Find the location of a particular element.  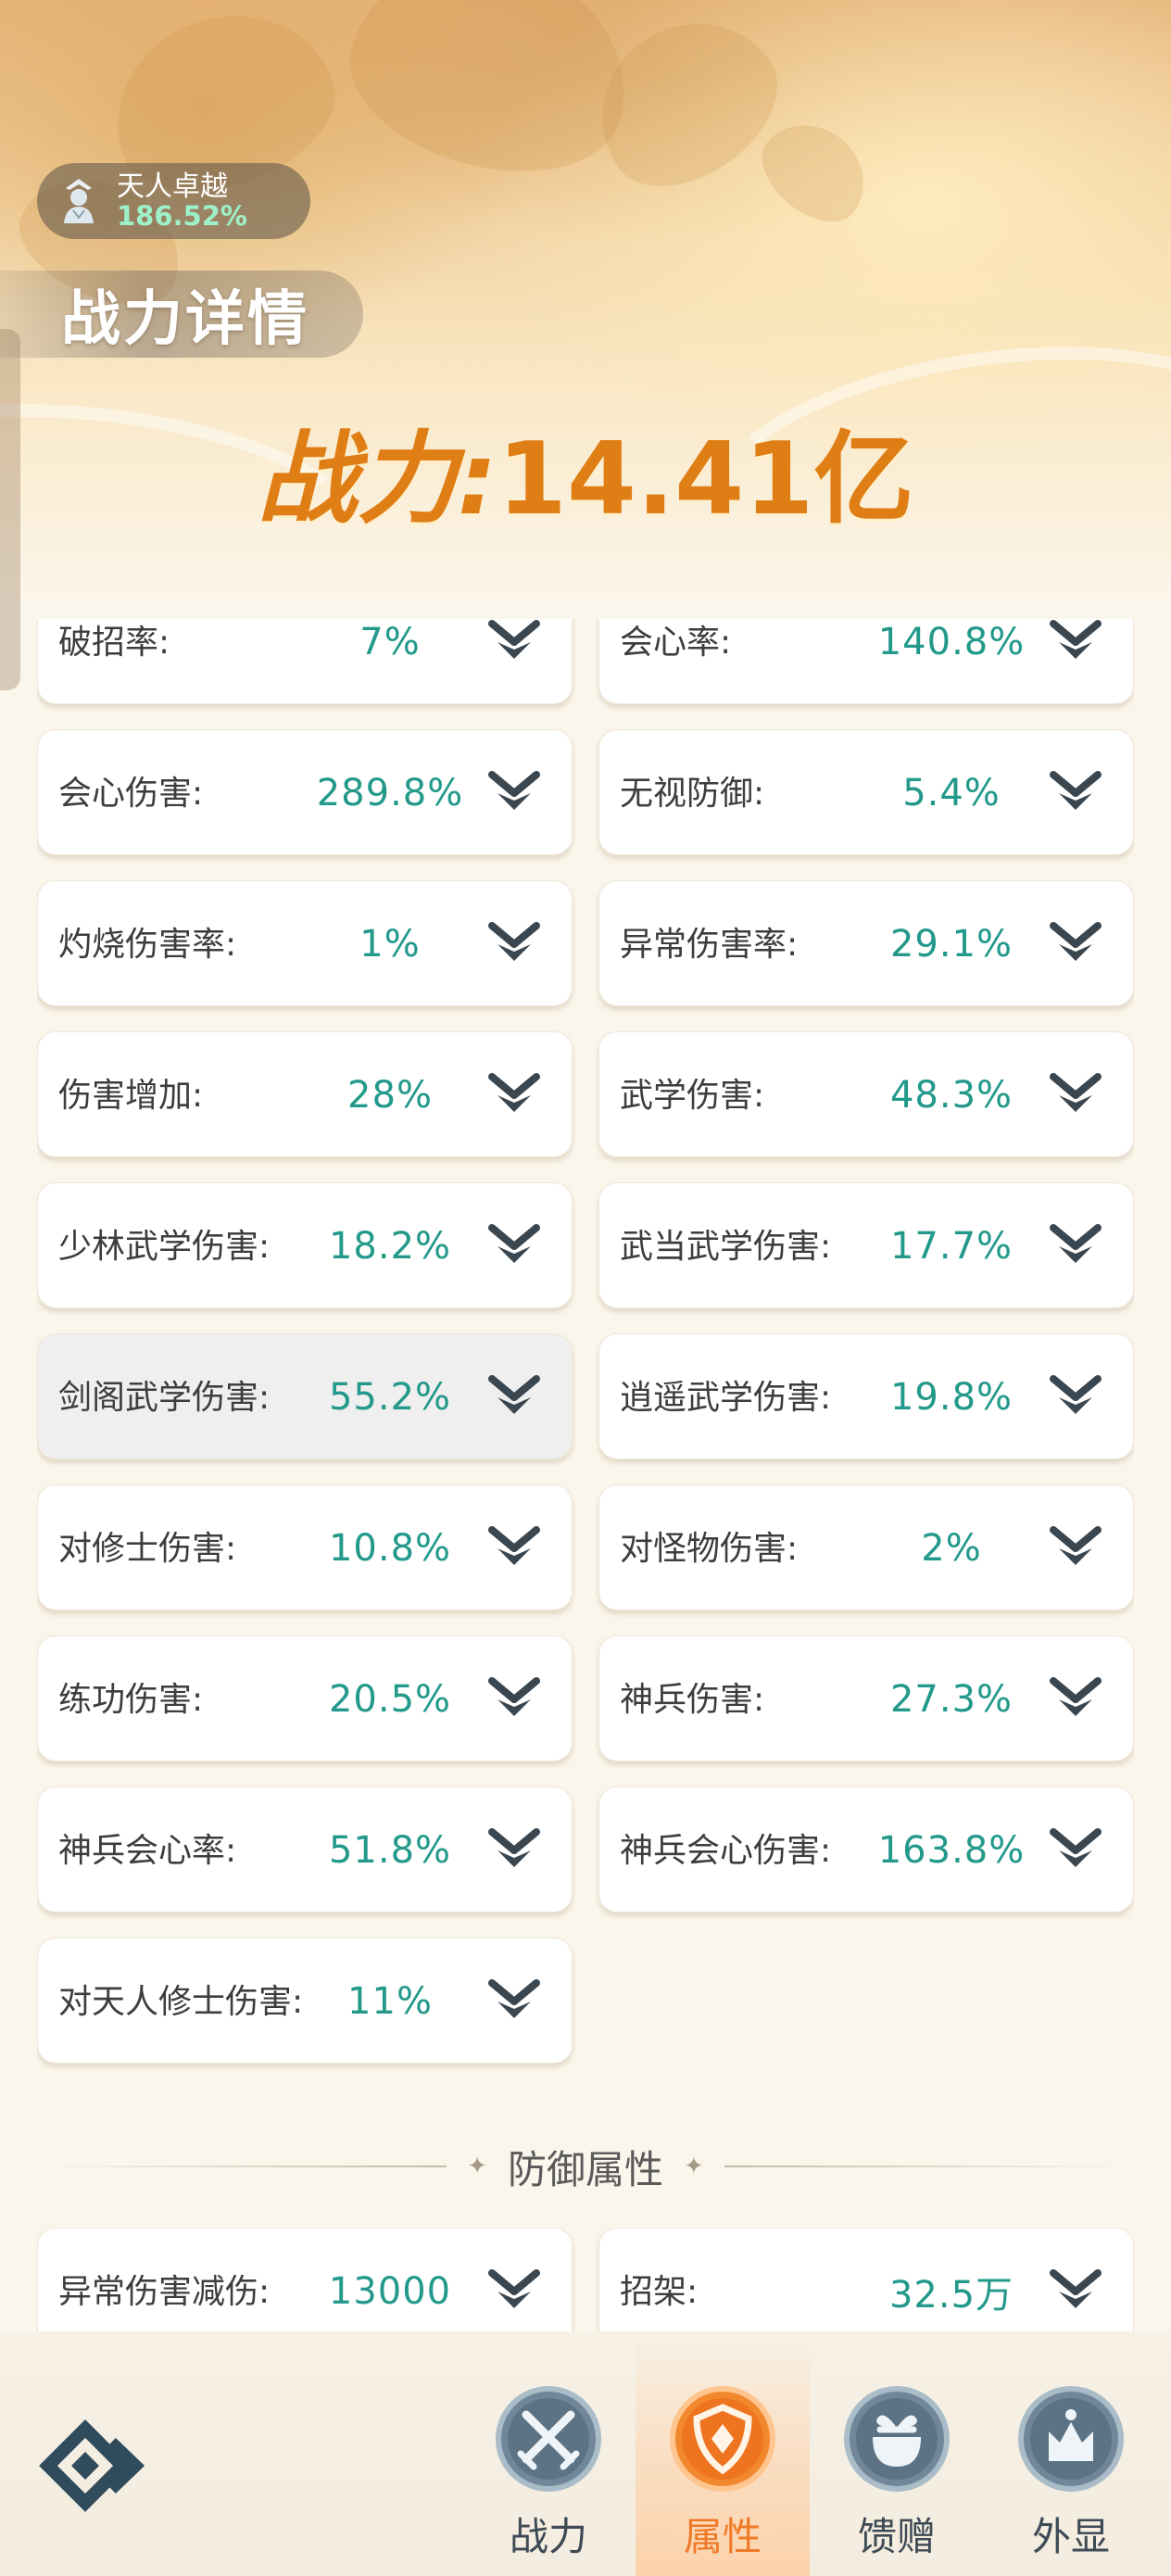

nav-tab-gift-label: 馈赠 is located at coordinates (897, 2537).